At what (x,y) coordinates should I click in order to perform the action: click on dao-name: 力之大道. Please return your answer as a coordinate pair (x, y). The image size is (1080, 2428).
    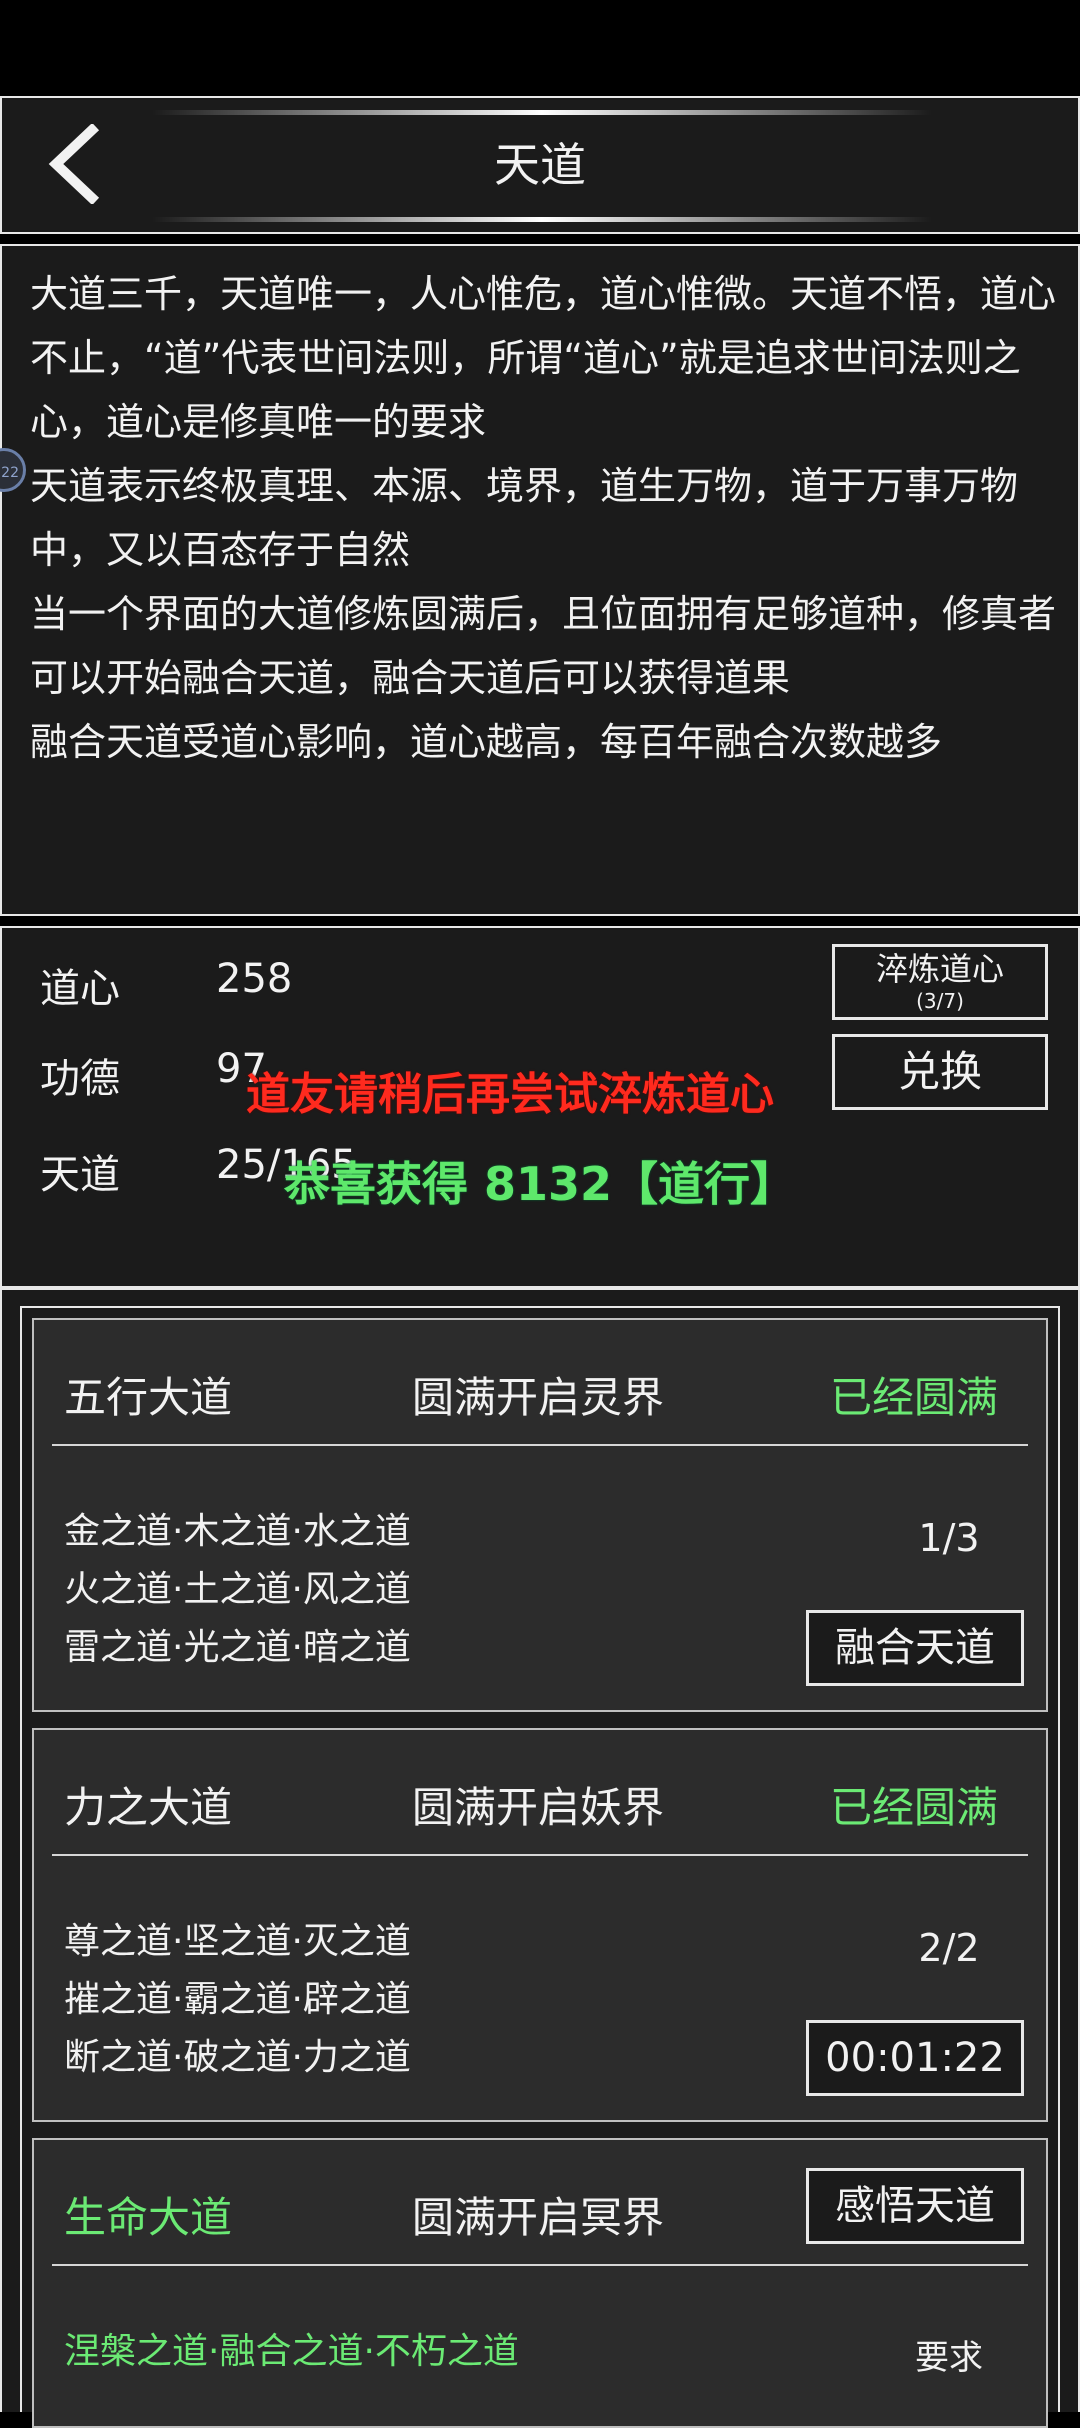
    Looking at the image, I should click on (148, 1807).